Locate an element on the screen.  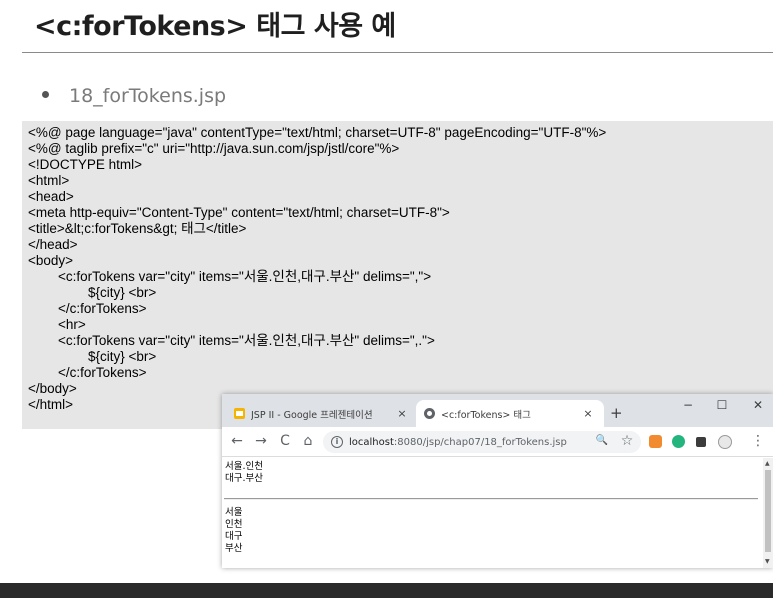
menu-icon: ⋮ is located at coordinates (758, 441).